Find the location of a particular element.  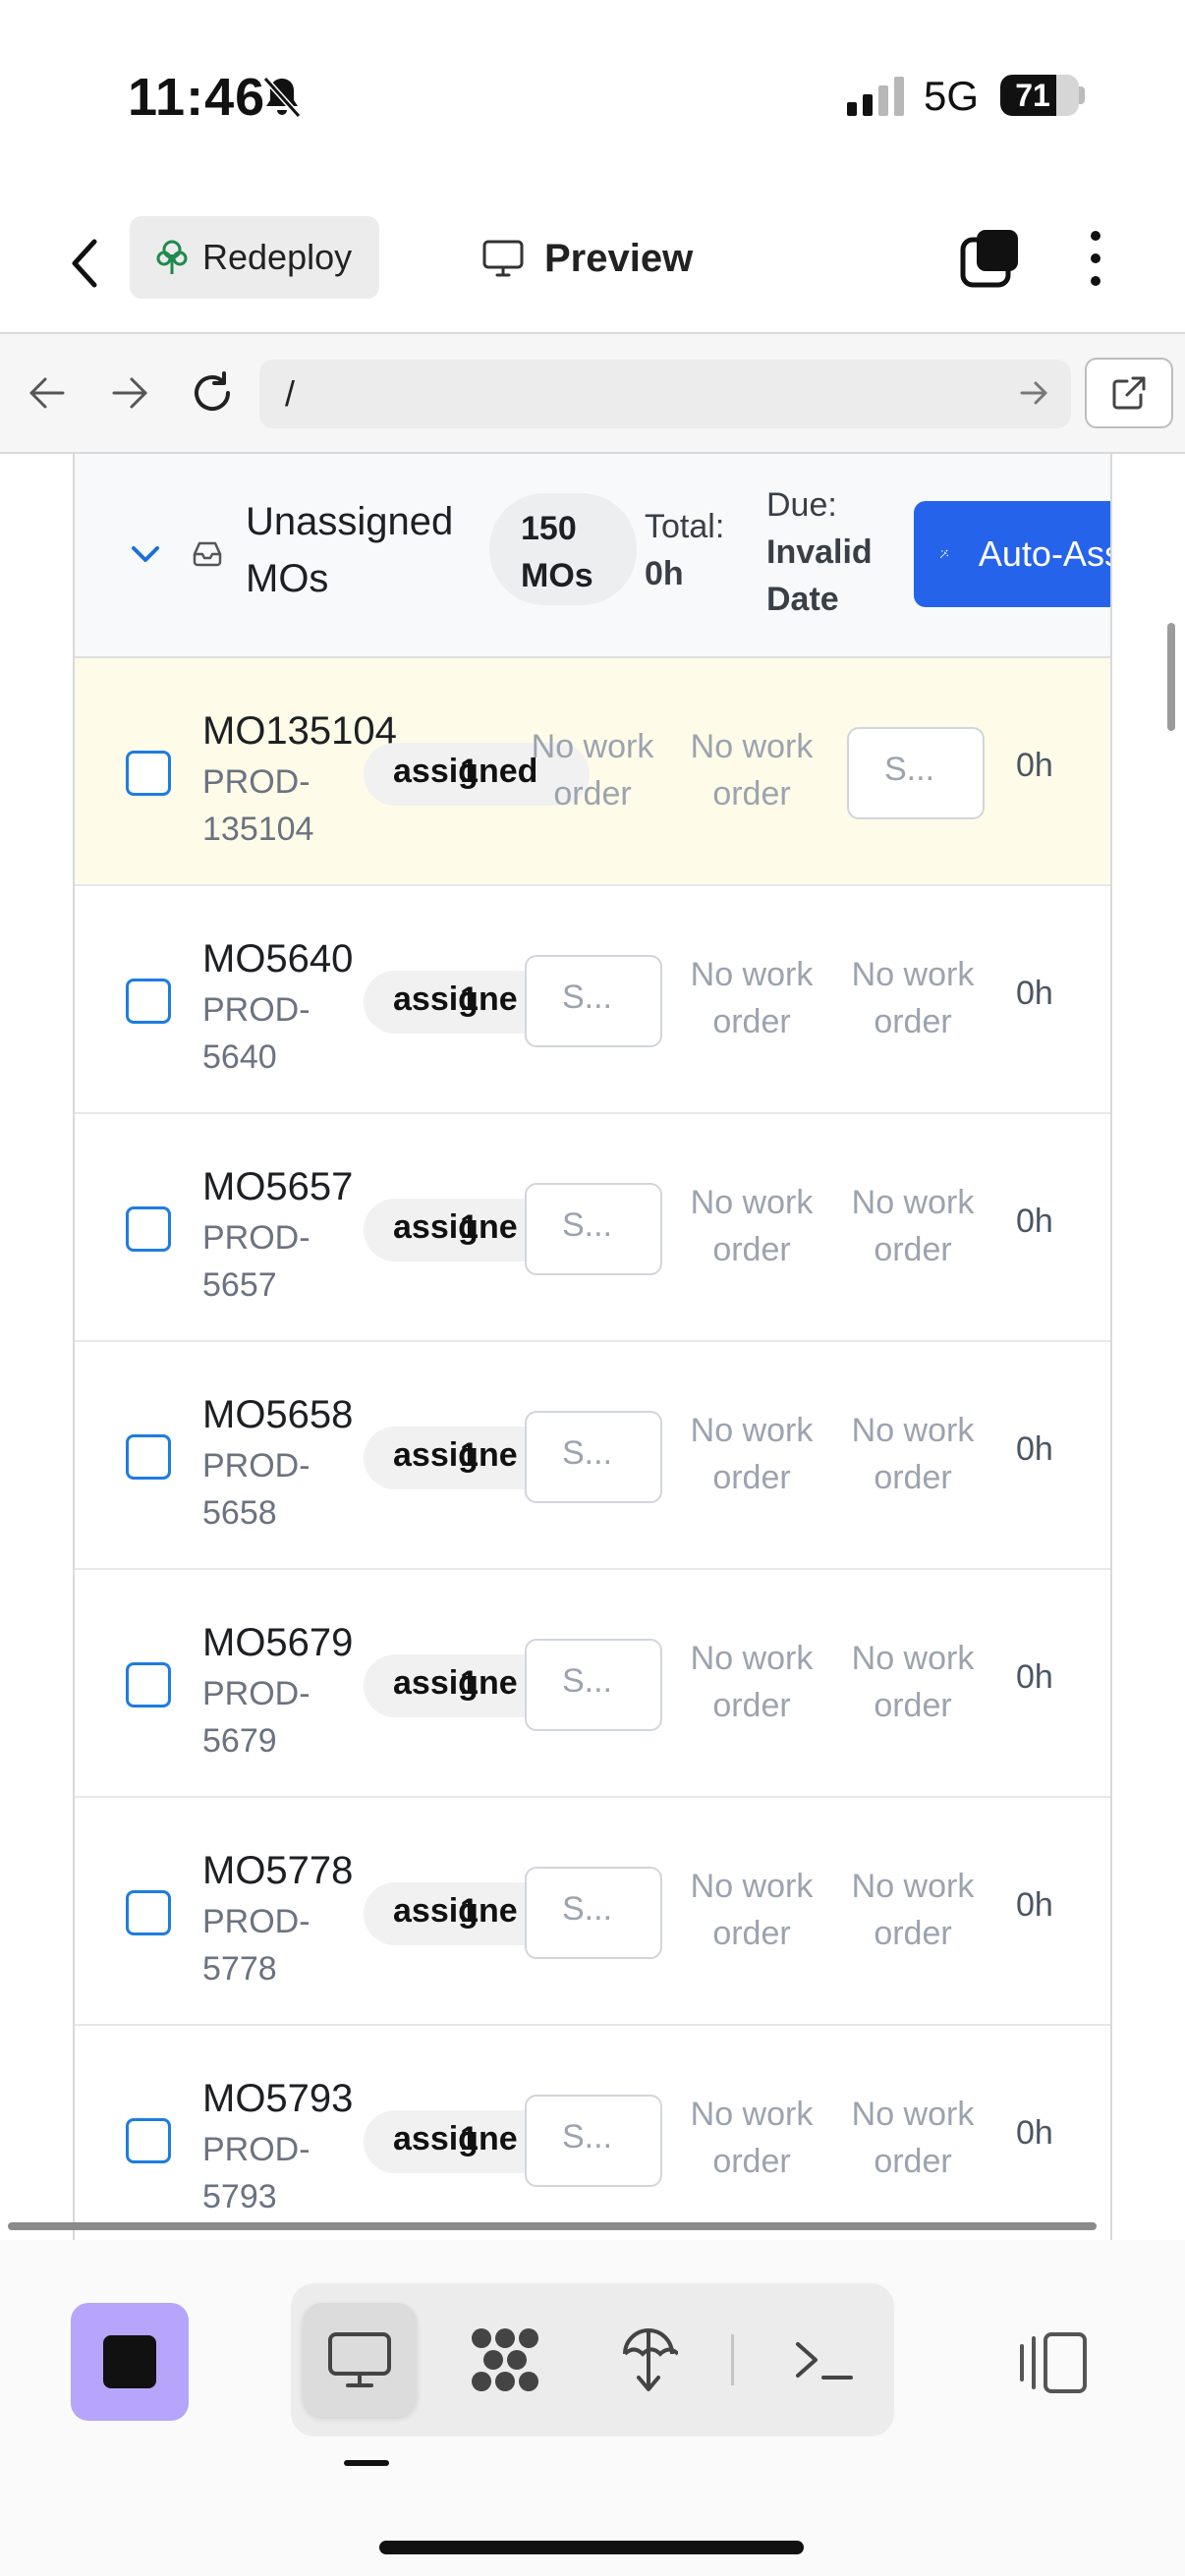

more-vertical-icon is located at coordinates (1096, 258).